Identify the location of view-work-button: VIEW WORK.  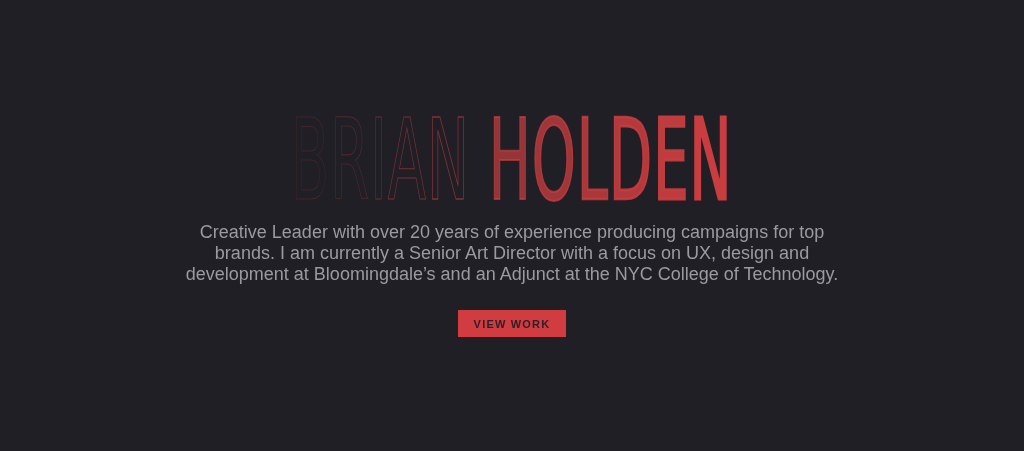
(512, 323).